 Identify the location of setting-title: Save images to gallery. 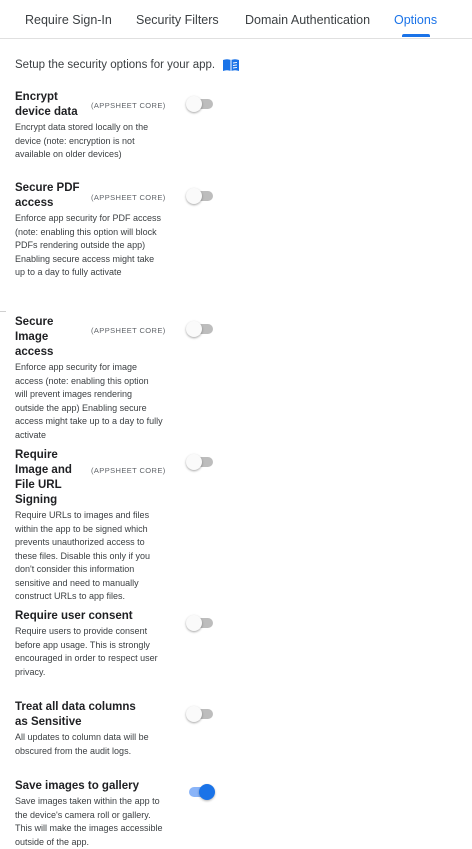
(77, 786).